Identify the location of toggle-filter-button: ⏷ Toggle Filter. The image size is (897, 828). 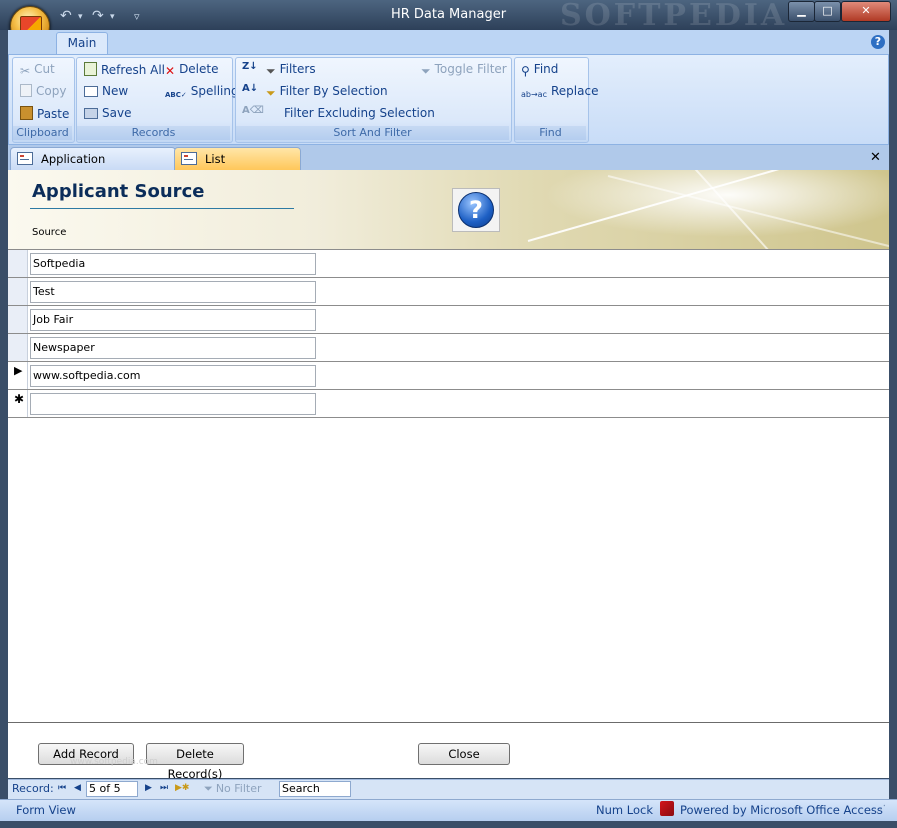
(464, 70).